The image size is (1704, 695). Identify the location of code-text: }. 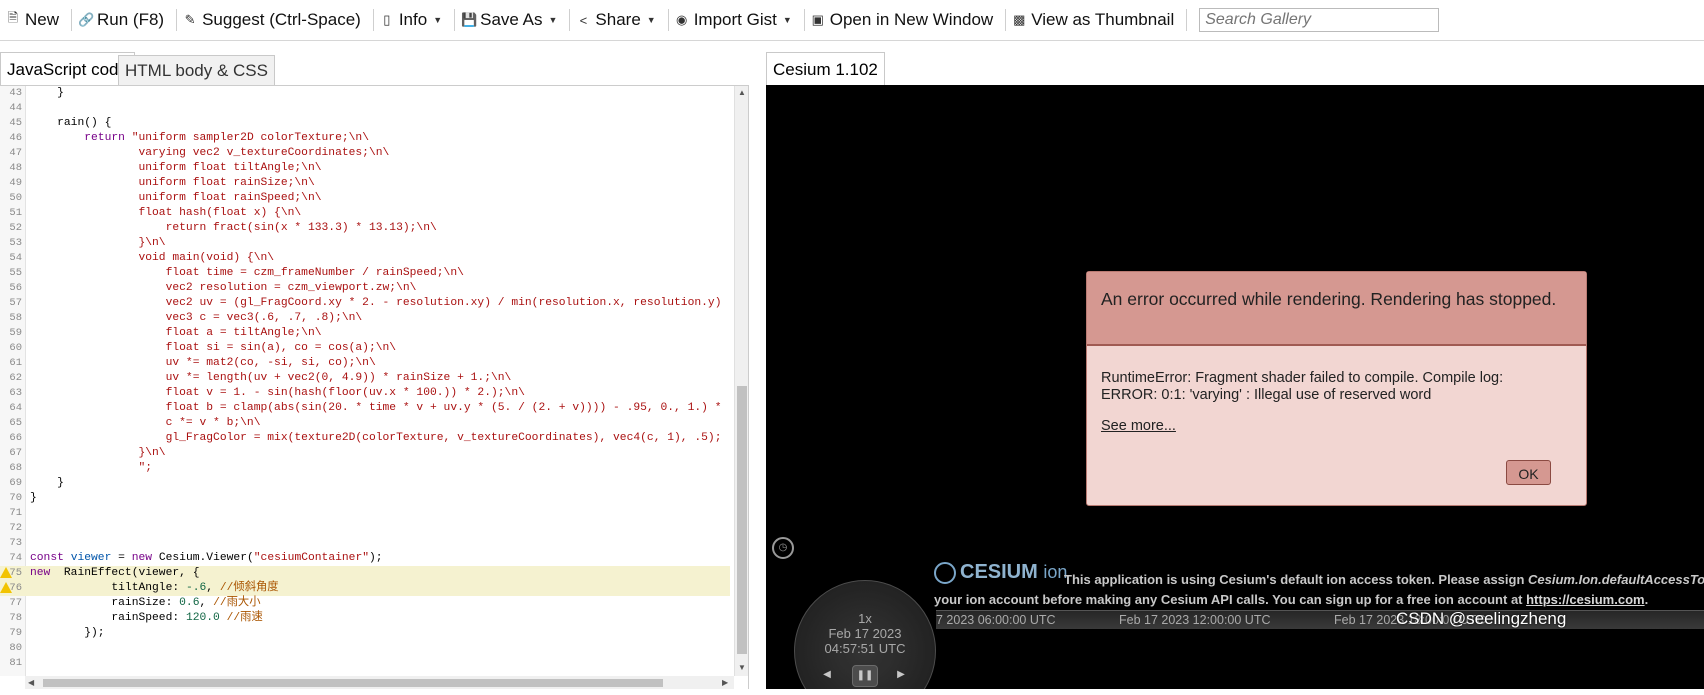
(47, 93).